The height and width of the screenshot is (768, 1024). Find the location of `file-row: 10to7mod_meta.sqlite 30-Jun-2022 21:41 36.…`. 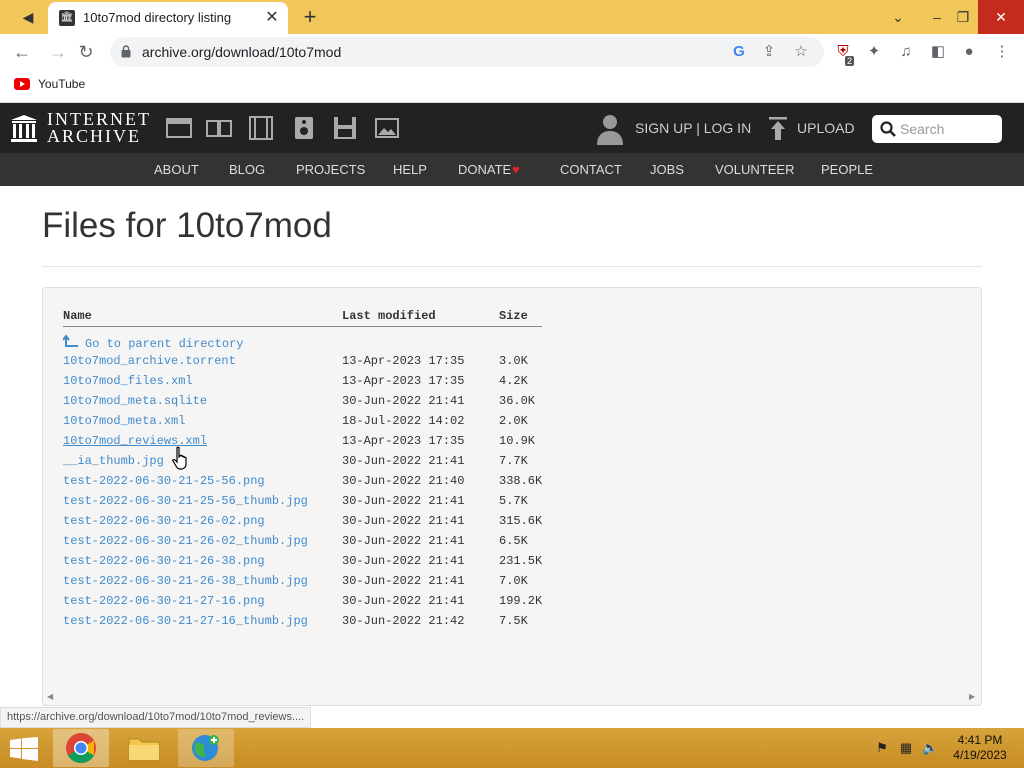

file-row: 10to7mod_meta.sqlite 30-Jun-2022 21:41 36.… is located at coordinates (493, 404).